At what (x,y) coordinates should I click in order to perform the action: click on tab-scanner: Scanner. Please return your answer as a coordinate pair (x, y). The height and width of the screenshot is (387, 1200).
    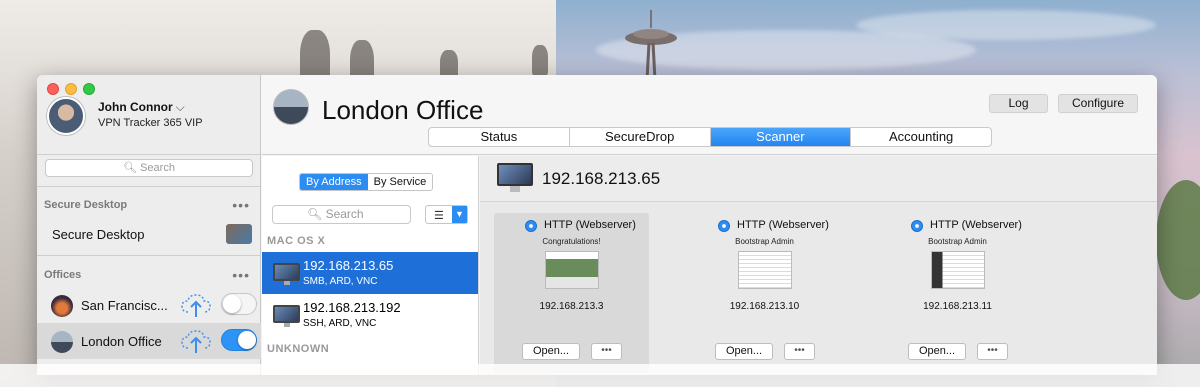
    Looking at the image, I should click on (781, 137).